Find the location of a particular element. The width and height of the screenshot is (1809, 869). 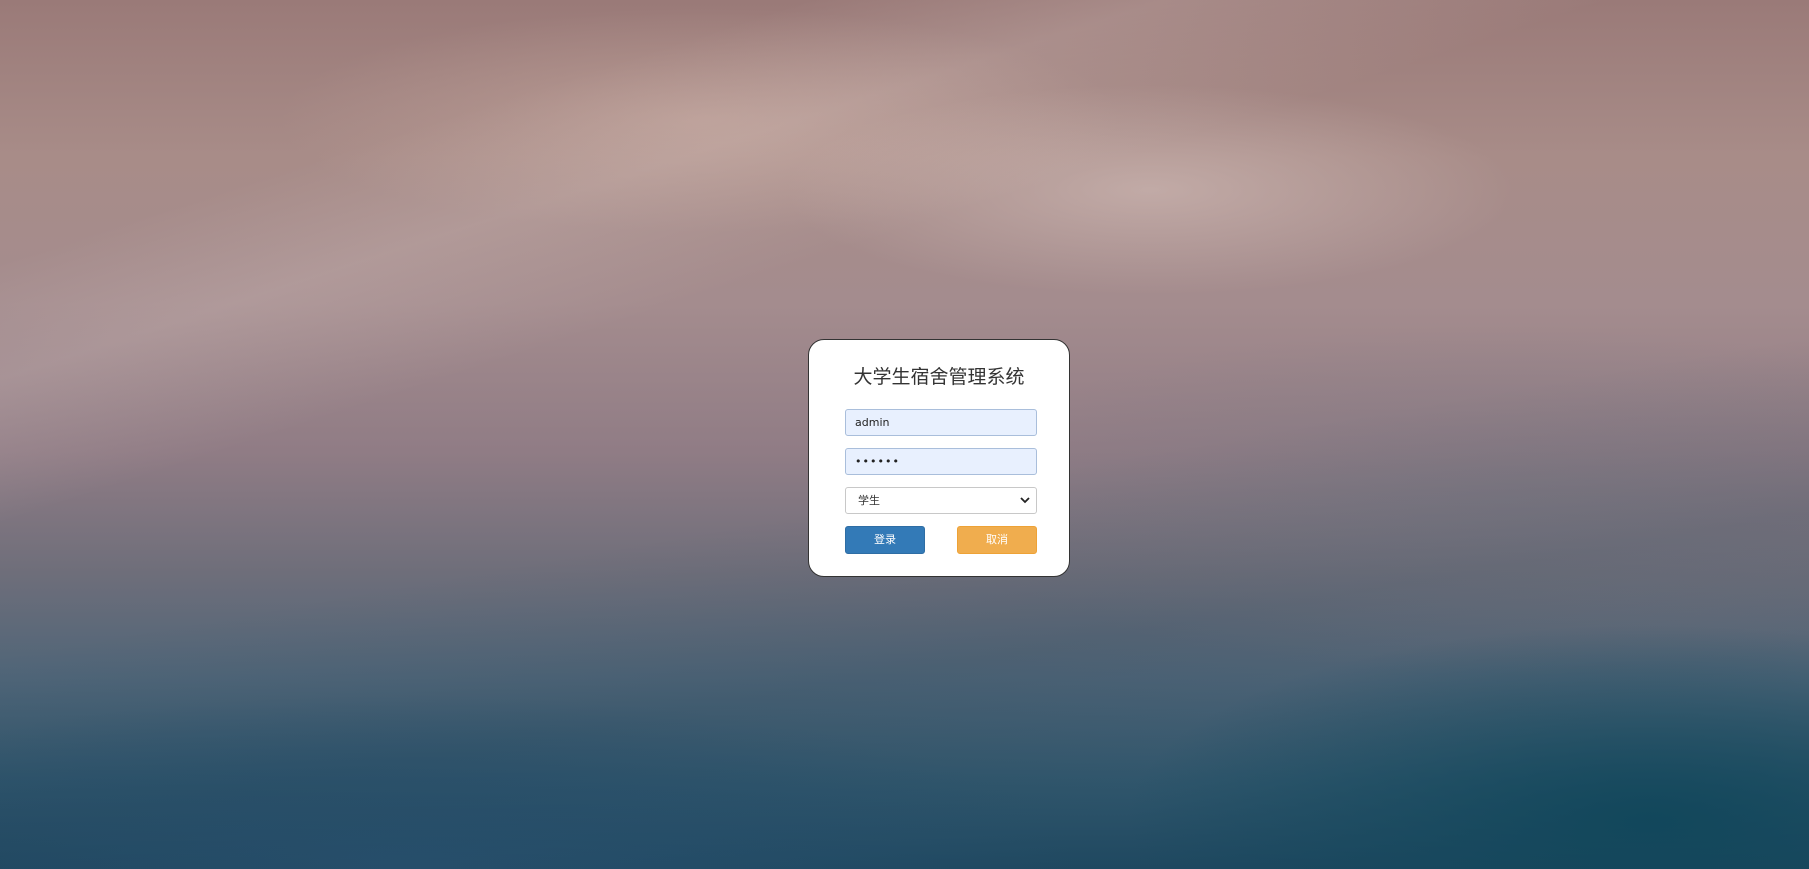

page-title: 大学生宿舍管理系统 is located at coordinates (939, 377).